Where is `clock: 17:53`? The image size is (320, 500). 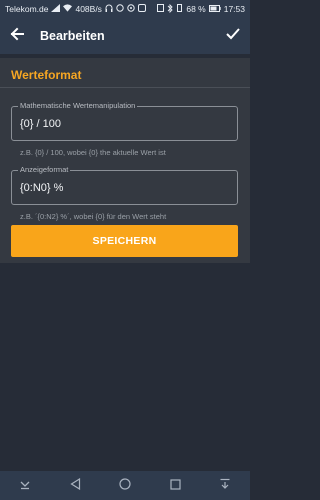
clock: 17:53 is located at coordinates (234, 9).